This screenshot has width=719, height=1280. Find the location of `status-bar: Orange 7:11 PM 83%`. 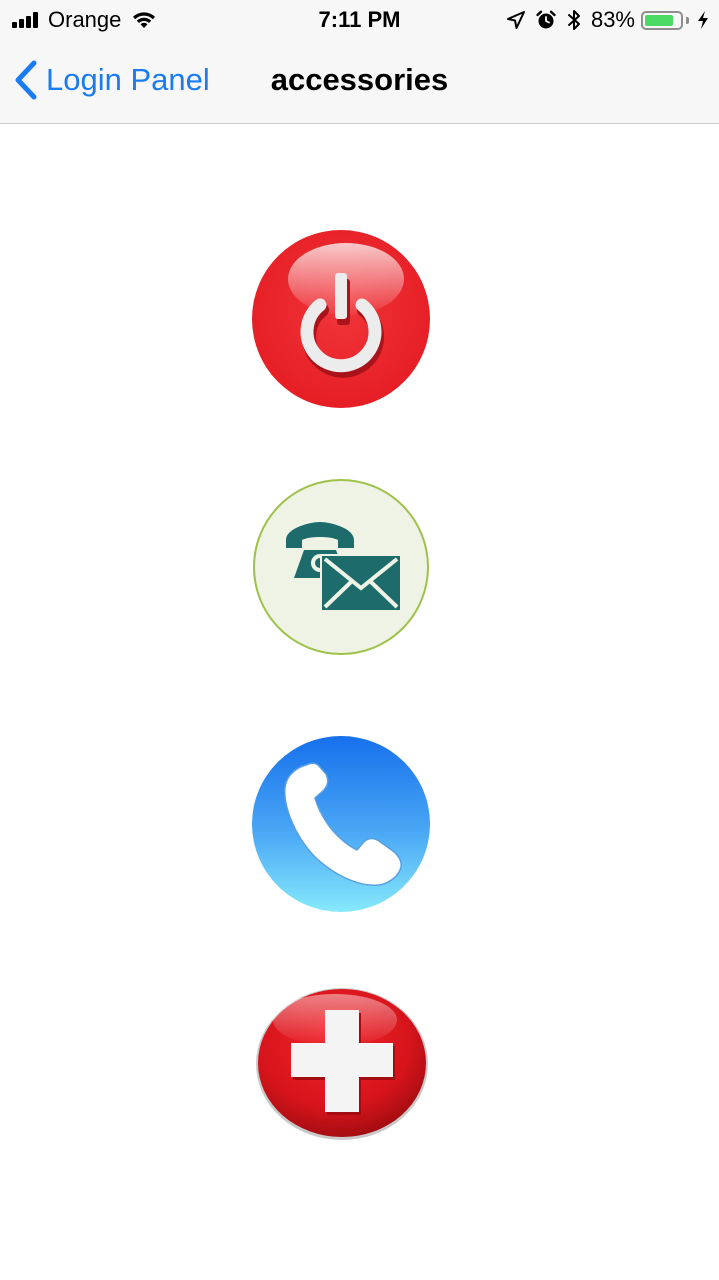

status-bar: Orange 7:11 PM 83% is located at coordinates (359, 20).